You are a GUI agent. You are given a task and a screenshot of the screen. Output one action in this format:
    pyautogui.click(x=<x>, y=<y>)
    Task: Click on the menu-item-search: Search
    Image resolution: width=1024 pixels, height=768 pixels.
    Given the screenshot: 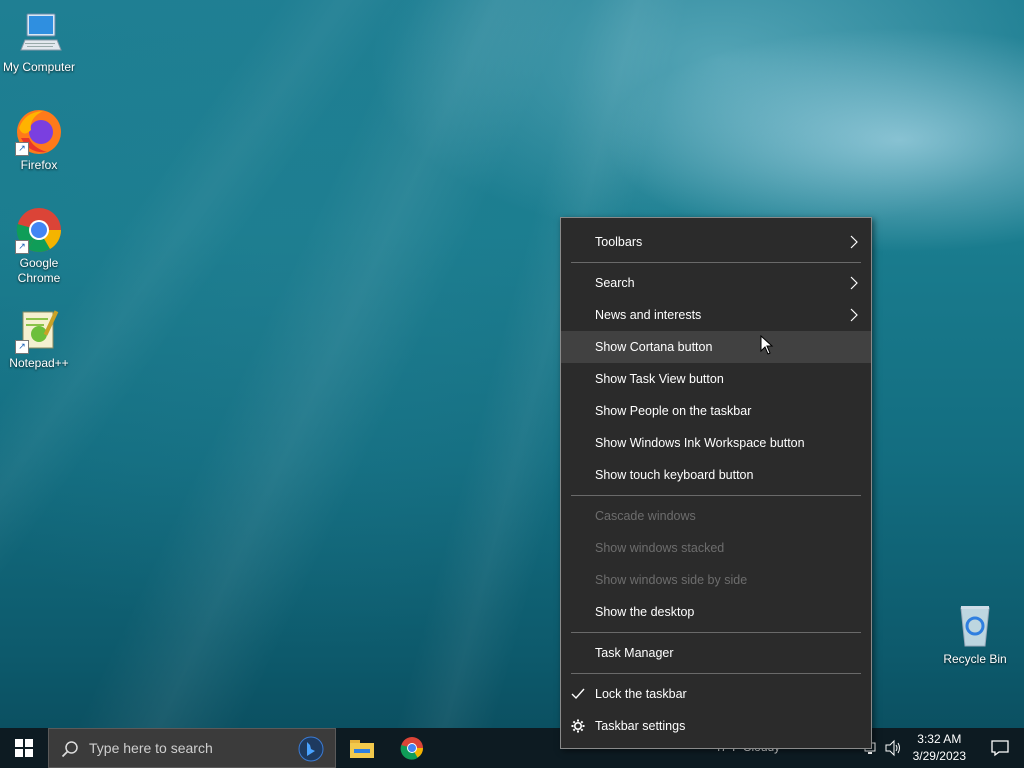 What is the action you would take?
    pyautogui.click(x=716, y=283)
    